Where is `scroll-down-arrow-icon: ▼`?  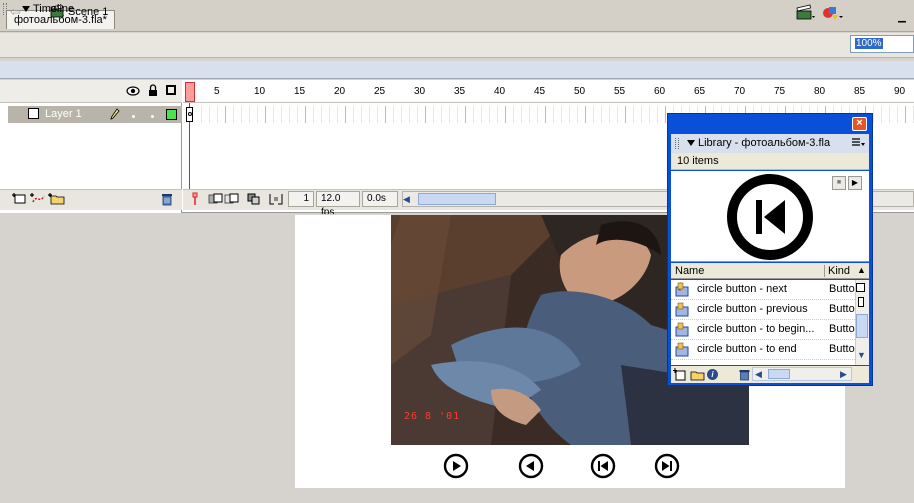 scroll-down-arrow-icon: ▼ is located at coordinates (861, 355).